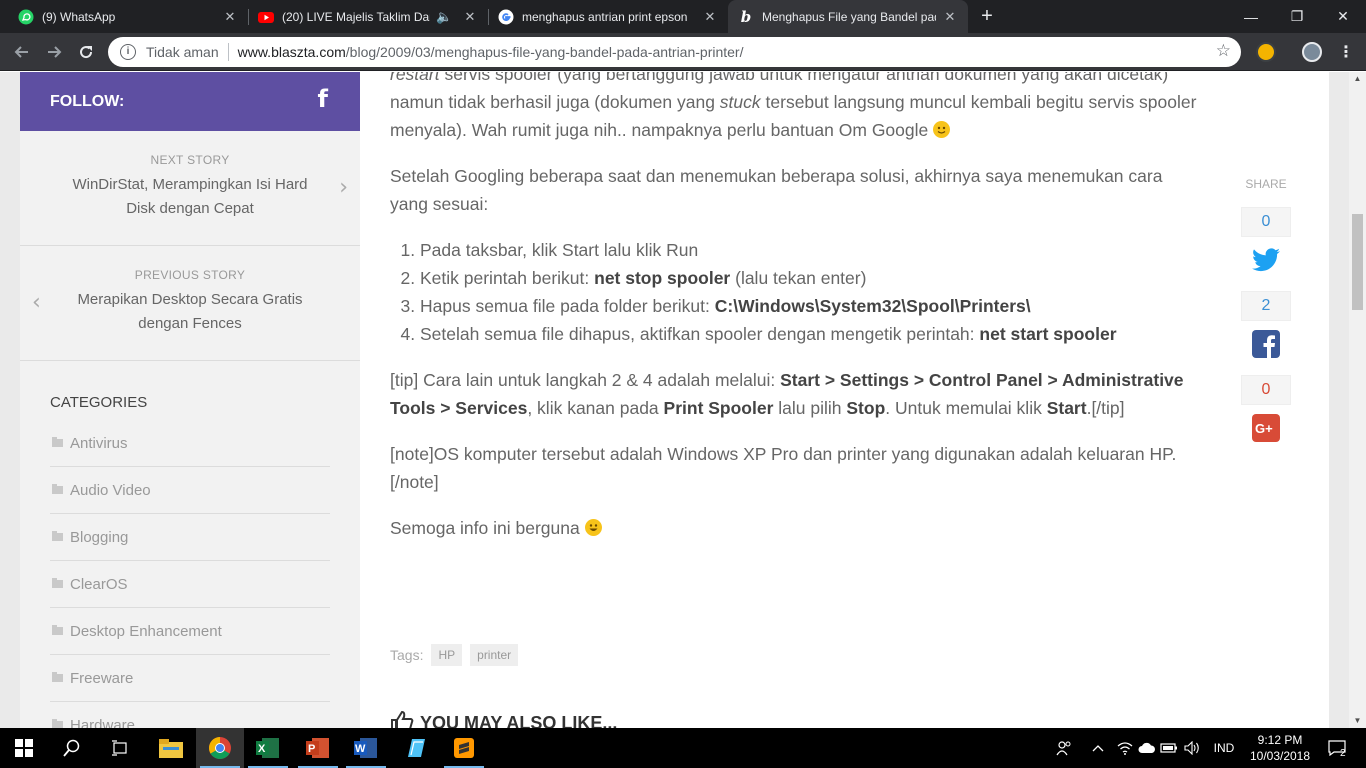  Describe the element at coordinates (1297, 16) in the screenshot. I see `maximize-button: ❐` at that location.